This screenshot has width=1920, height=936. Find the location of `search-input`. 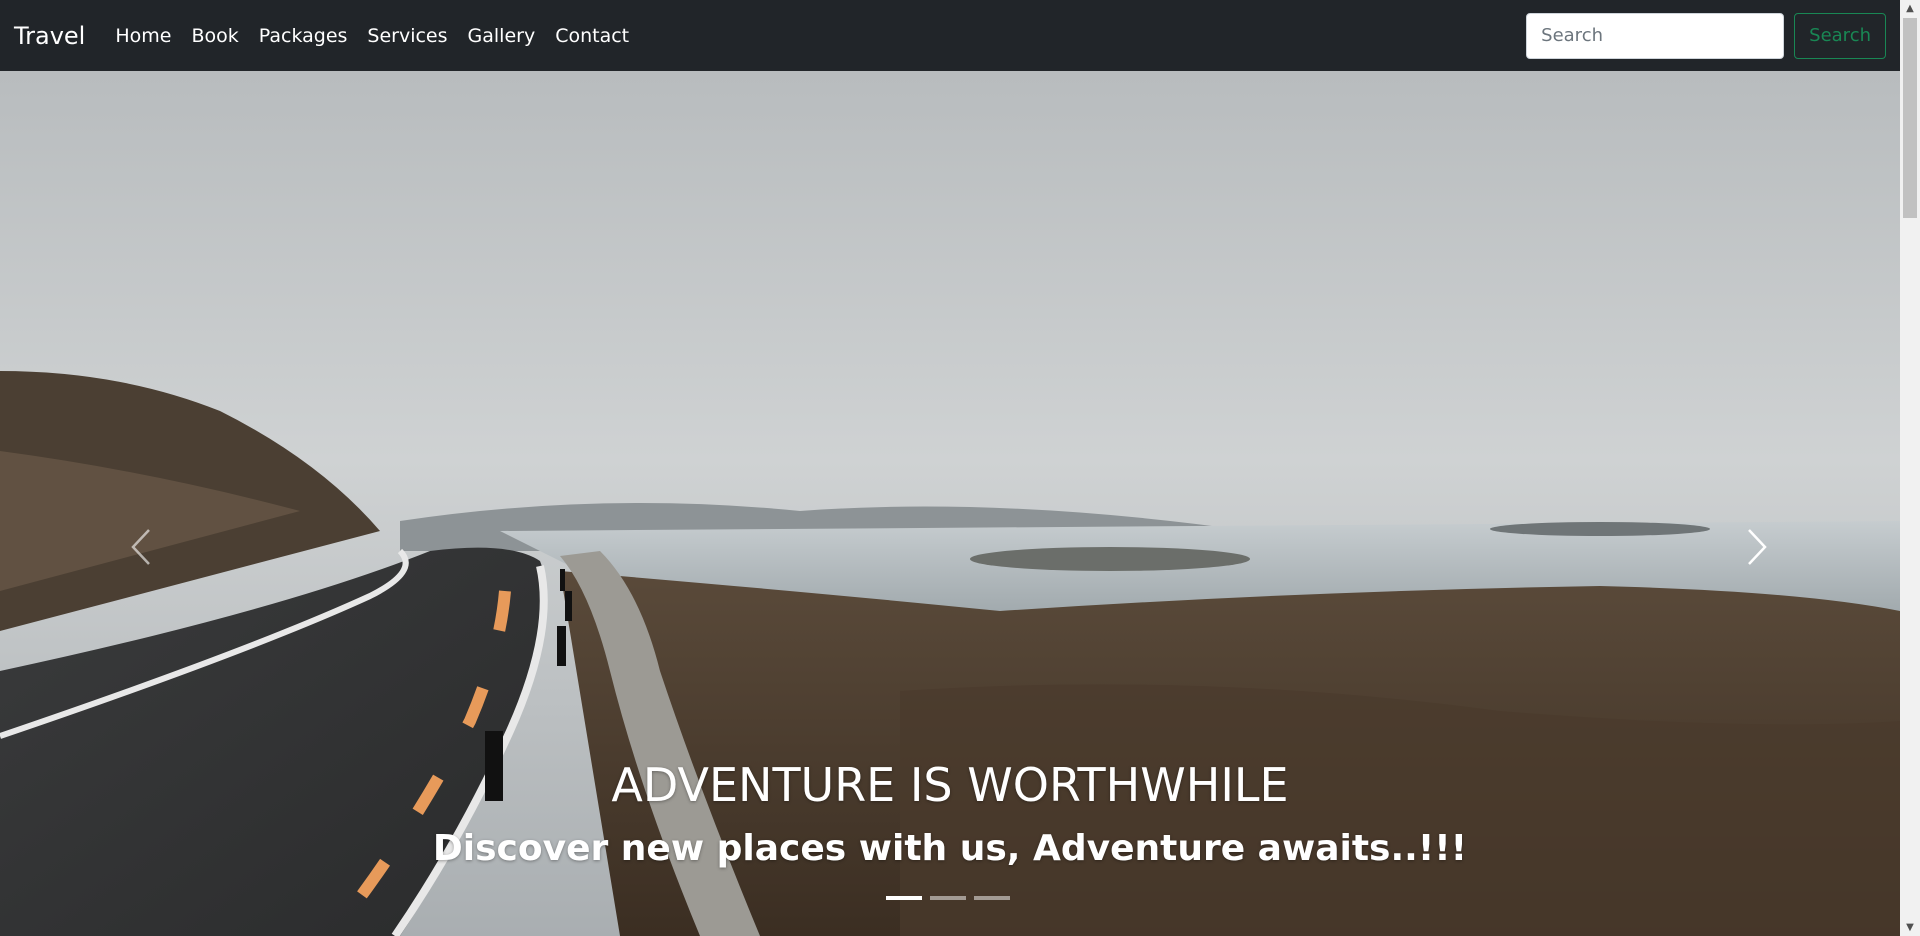

search-input is located at coordinates (1655, 35).